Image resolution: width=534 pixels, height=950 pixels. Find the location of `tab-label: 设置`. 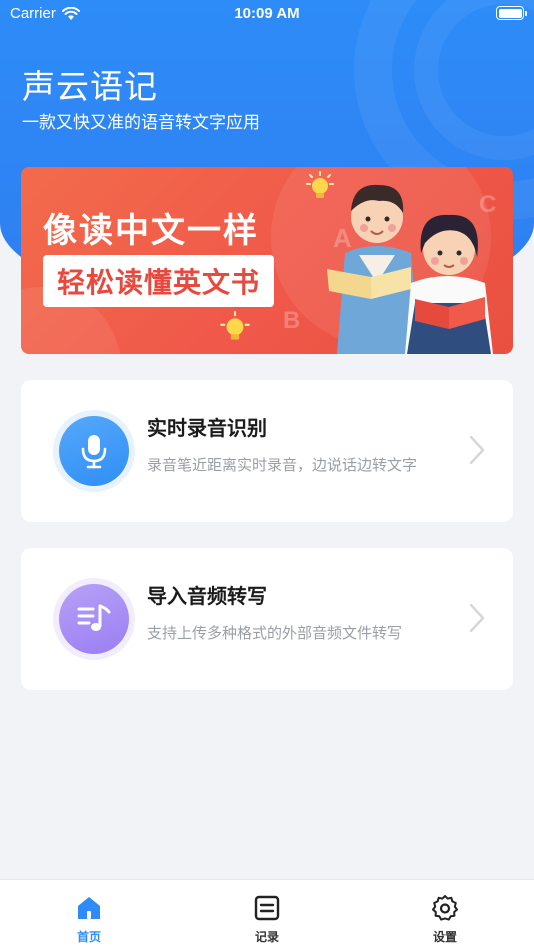

tab-label: 设置 is located at coordinates (444, 937).